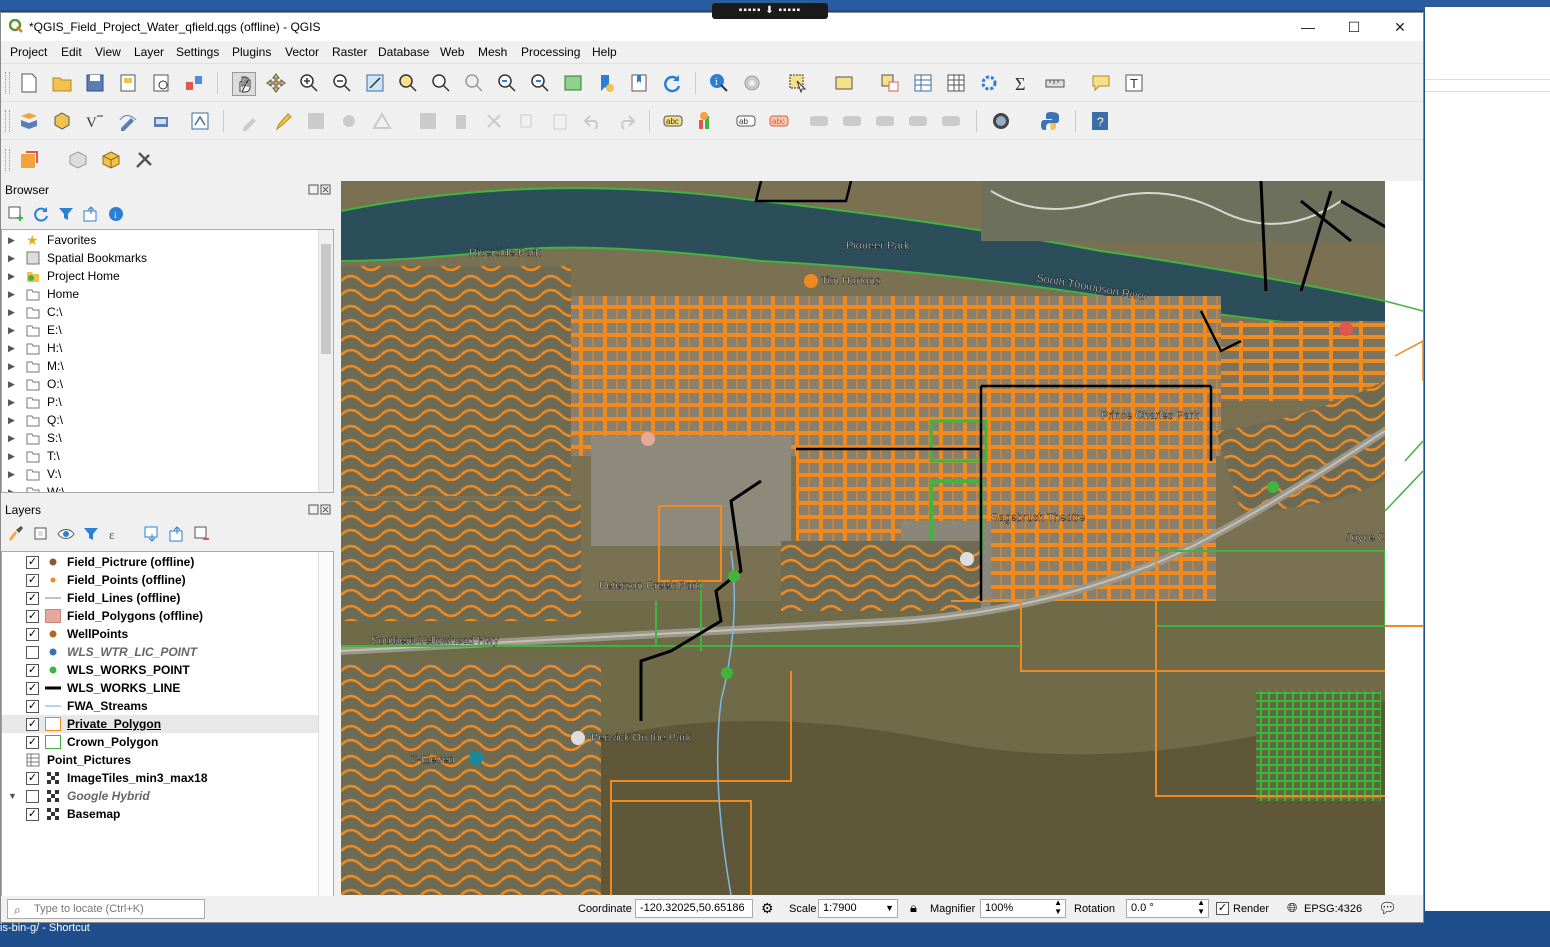  I want to click on refresh-browser-icon, so click(41, 214).